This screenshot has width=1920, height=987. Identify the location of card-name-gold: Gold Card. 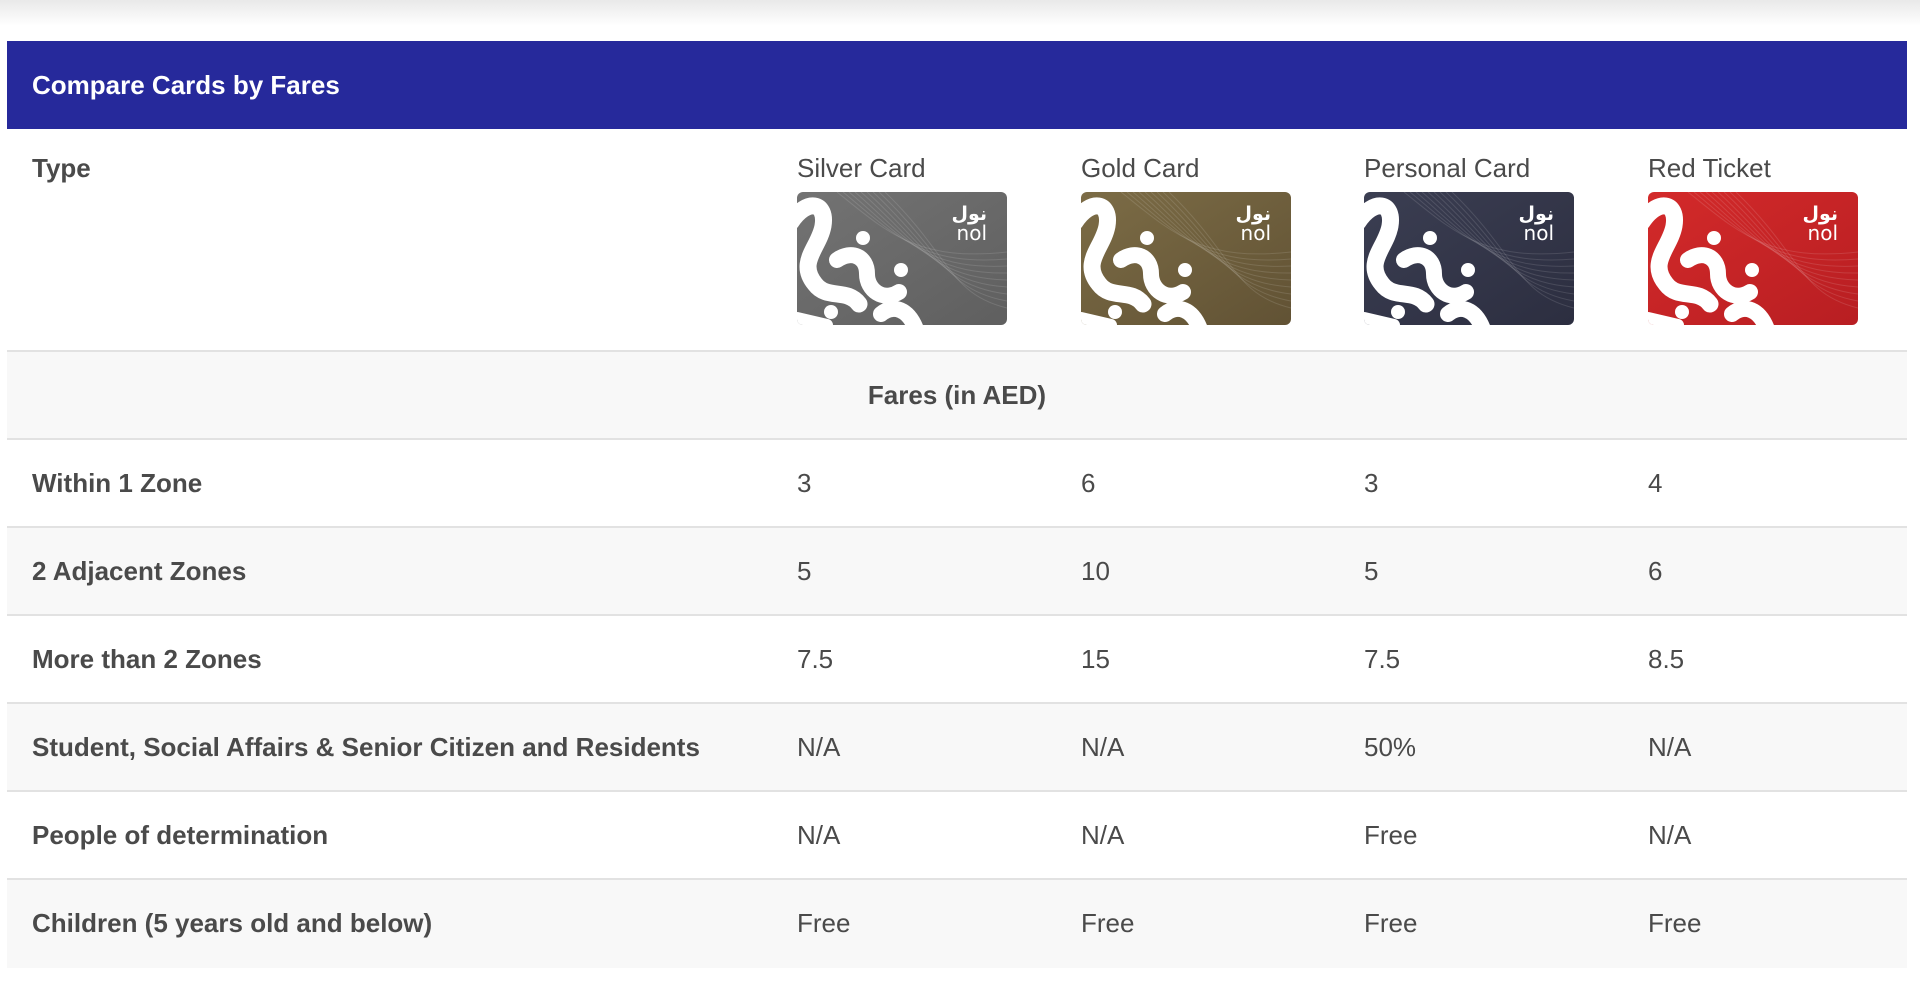
(1140, 168).